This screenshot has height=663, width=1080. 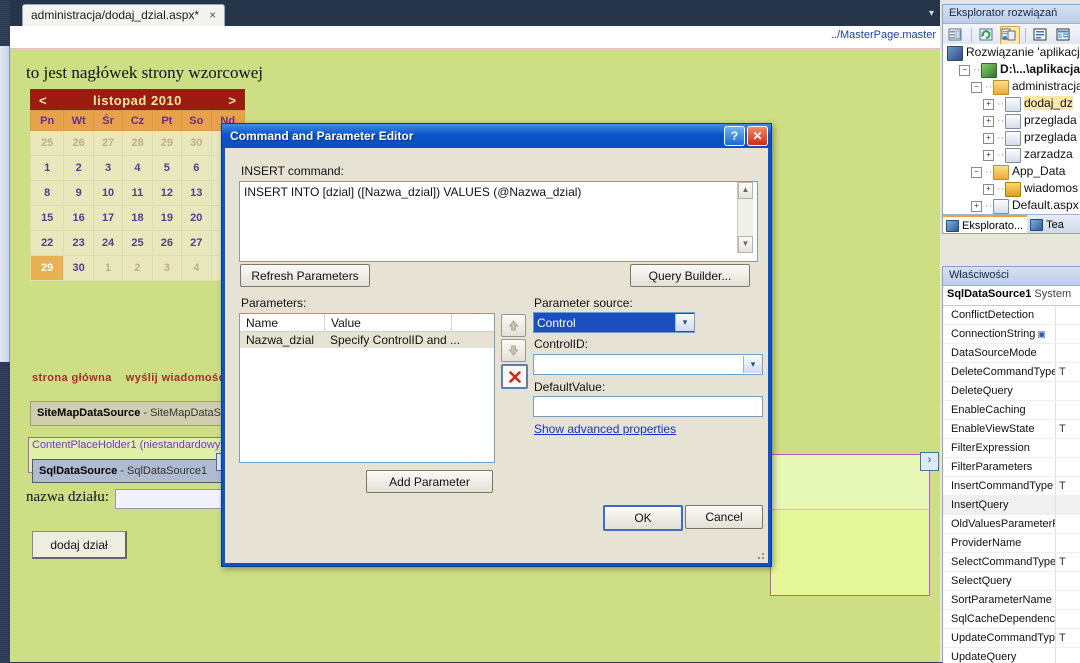 What do you see at coordinates (1011, 188) in the screenshot?
I see `tree-node: + ·· wiadomos` at bounding box center [1011, 188].